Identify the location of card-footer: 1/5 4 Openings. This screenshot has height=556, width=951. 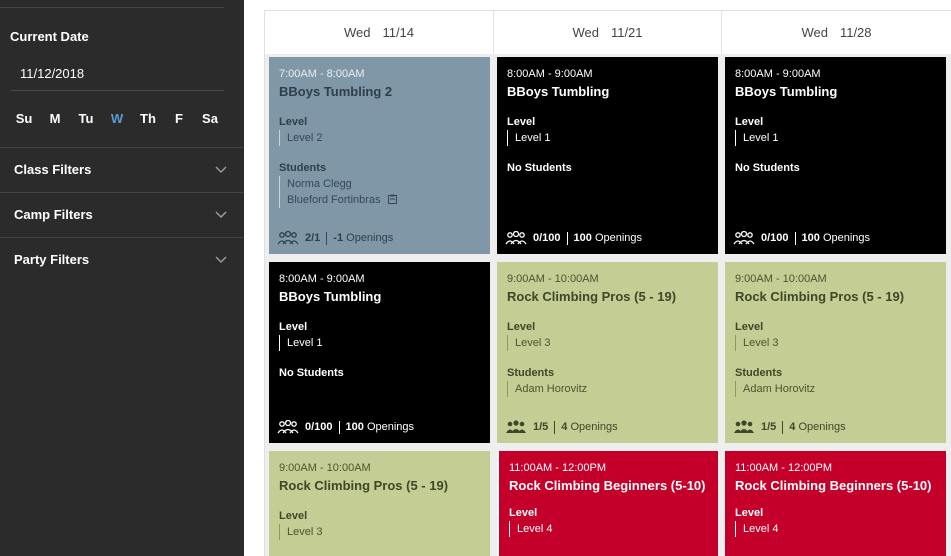
(561, 427).